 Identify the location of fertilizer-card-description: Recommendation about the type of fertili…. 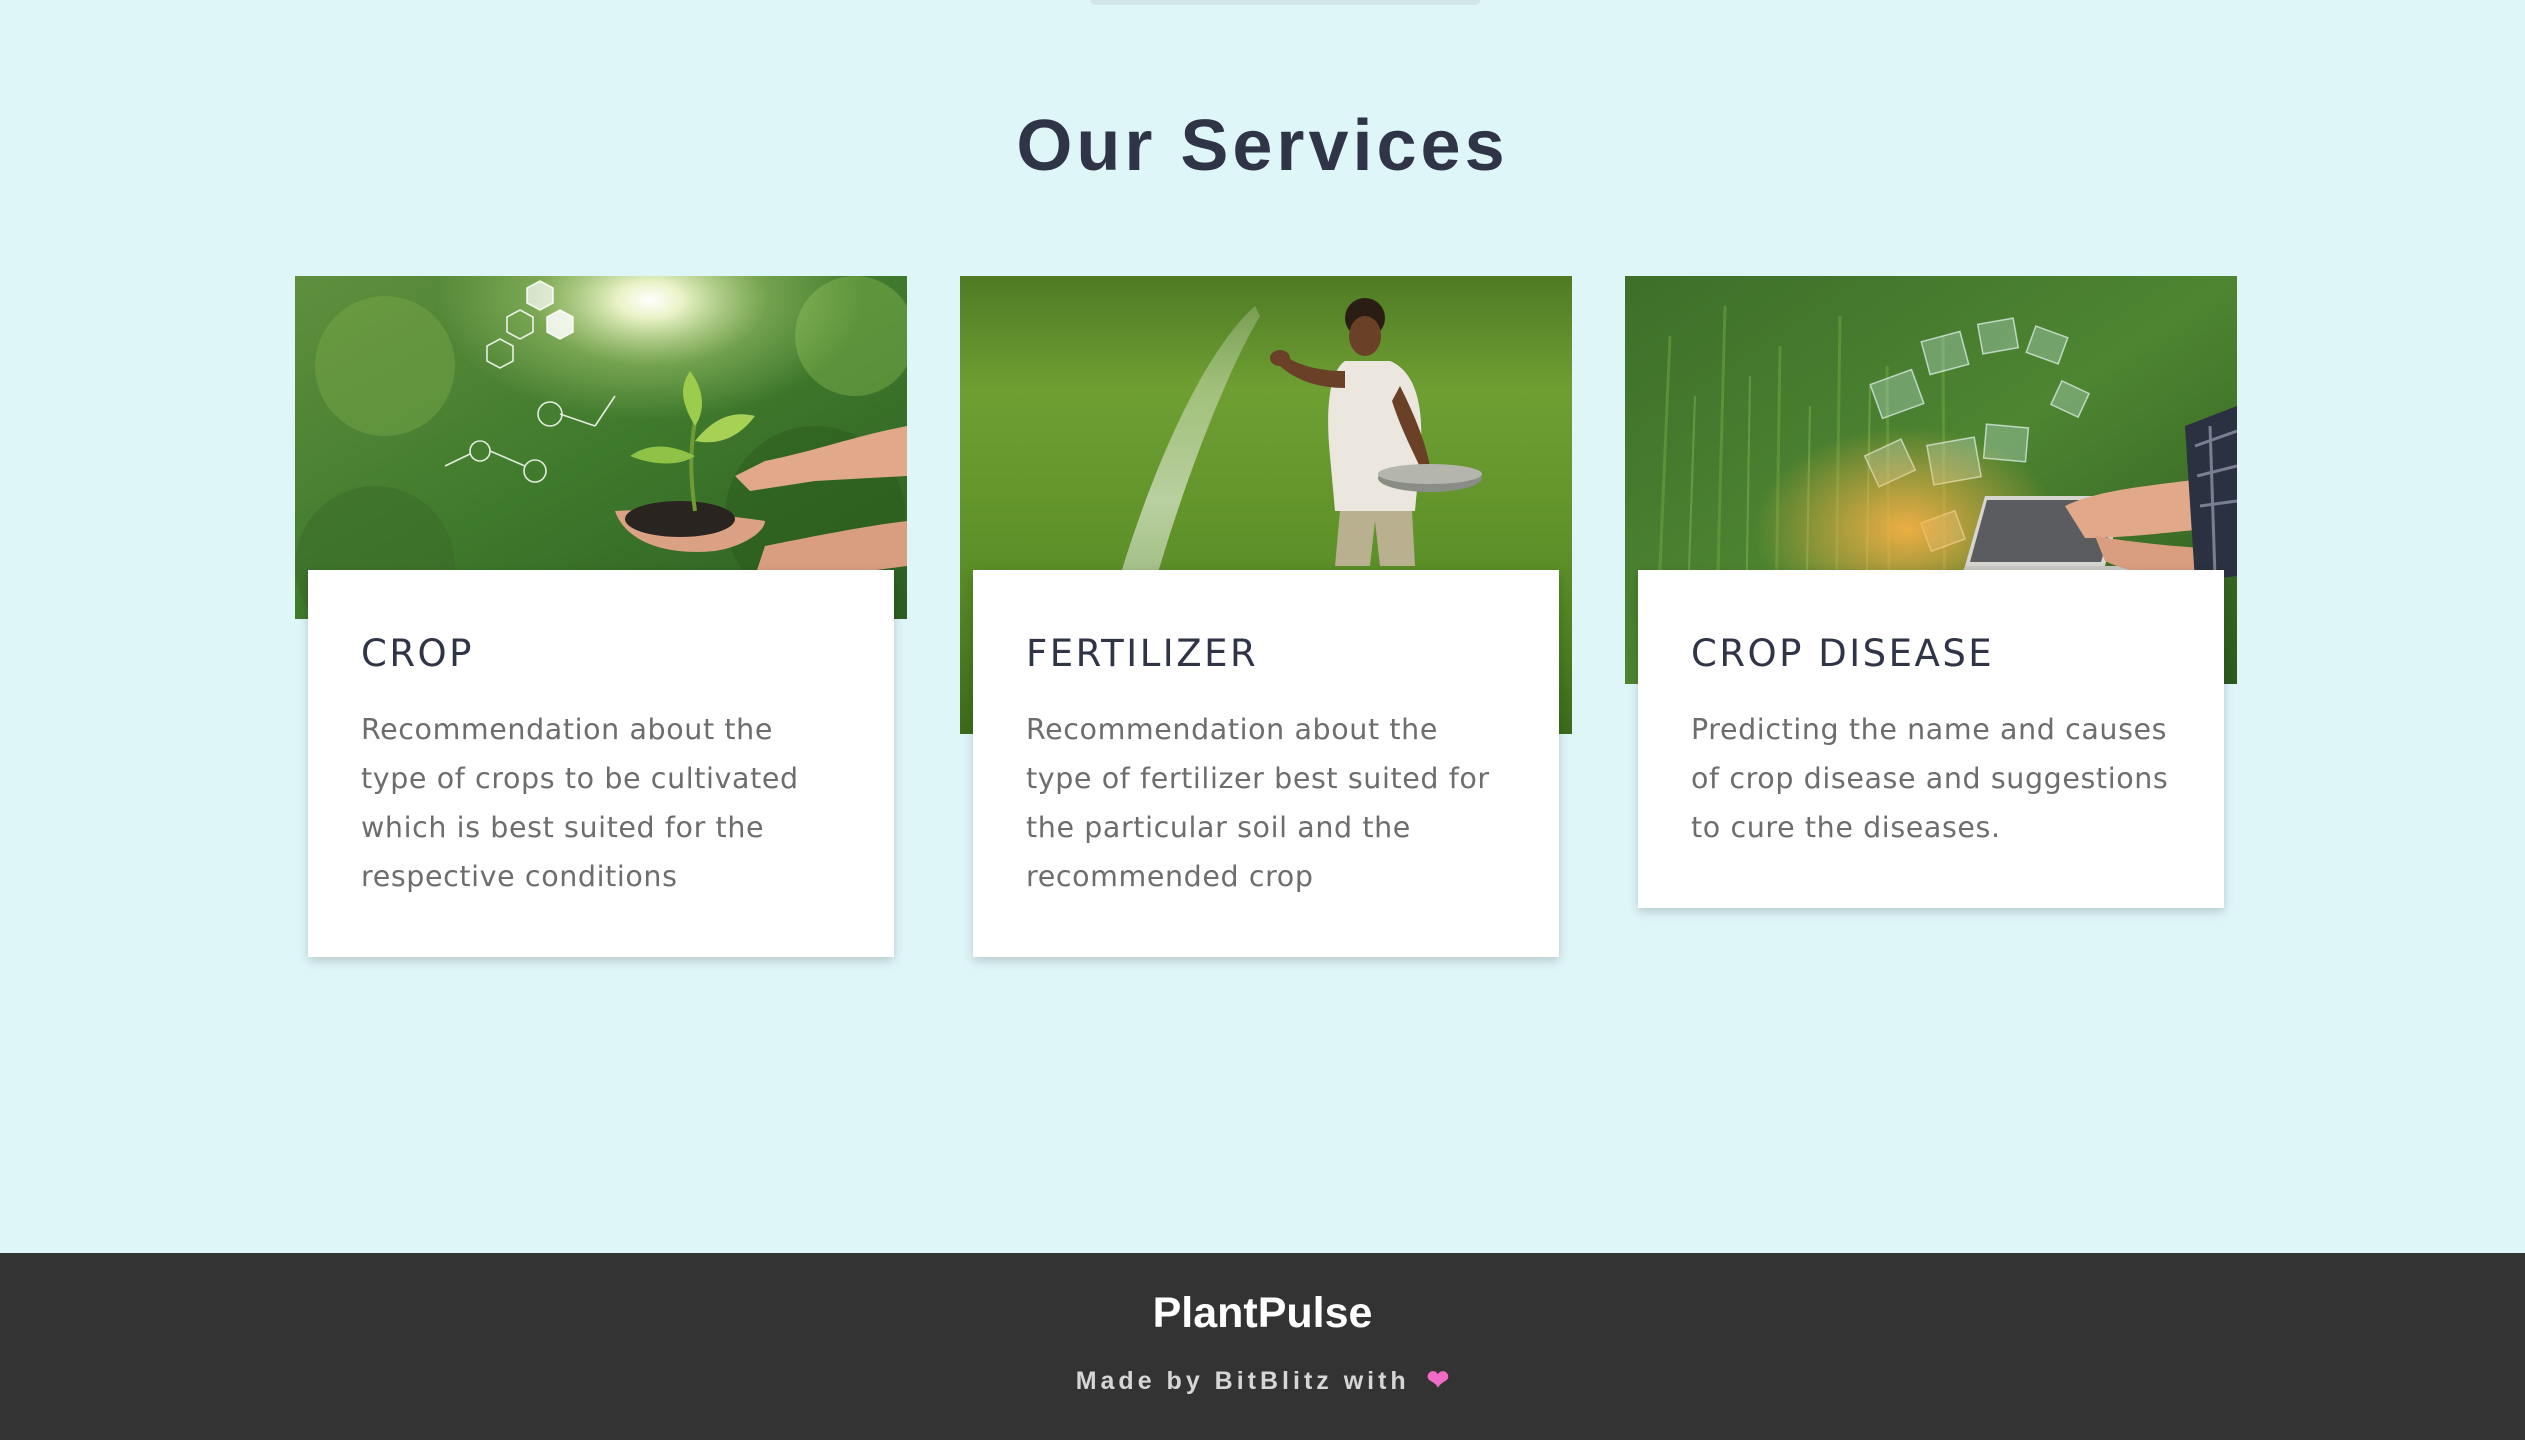
(1258, 803).